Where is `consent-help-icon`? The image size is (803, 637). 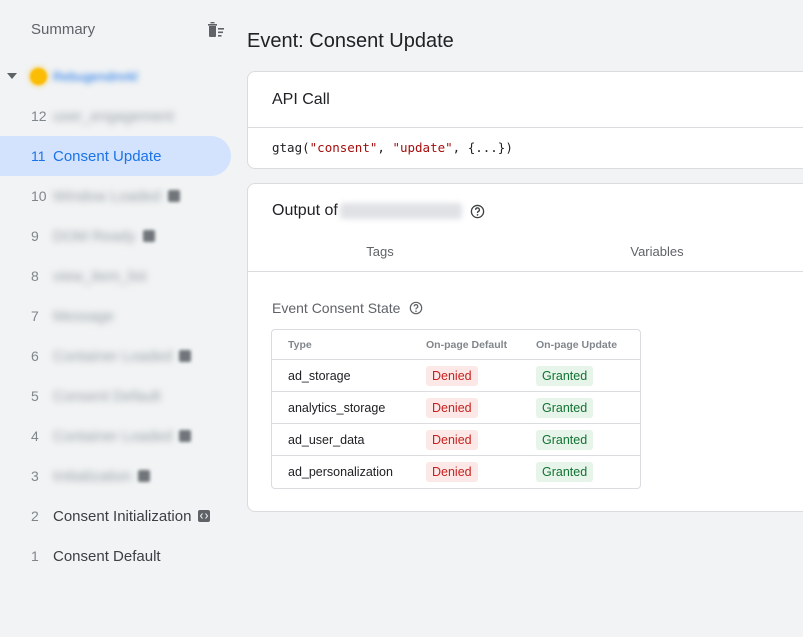
consent-help-icon is located at coordinates (416, 308).